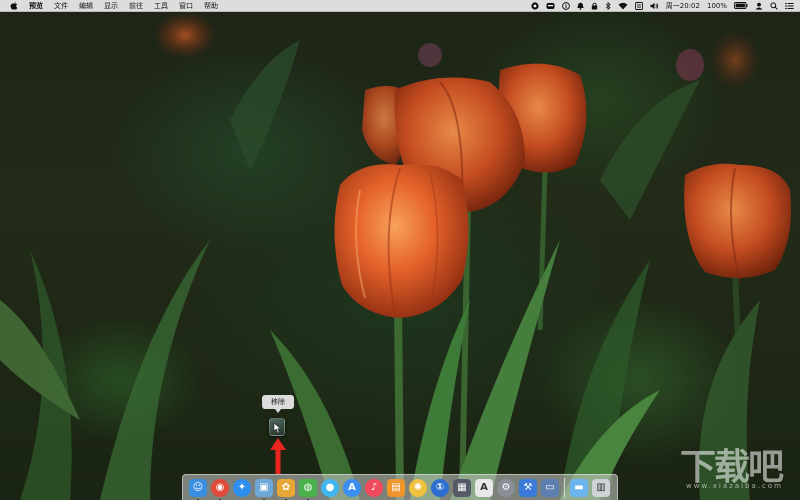  I want to click on user-icon, so click(759, 6).